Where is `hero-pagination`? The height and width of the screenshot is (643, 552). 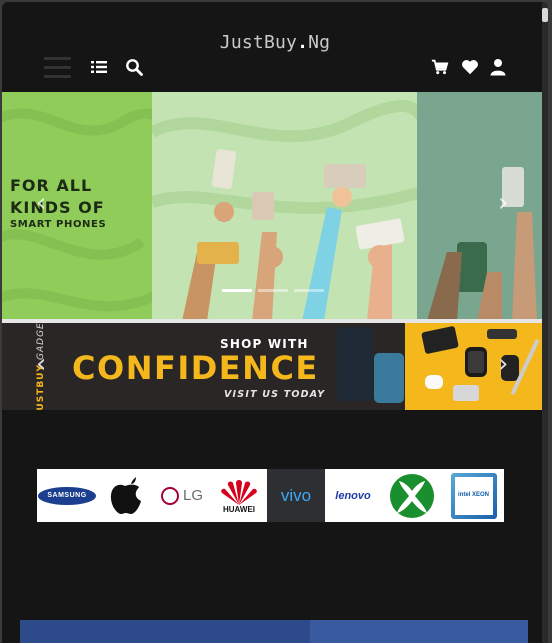
hero-pagination is located at coordinates (273, 290).